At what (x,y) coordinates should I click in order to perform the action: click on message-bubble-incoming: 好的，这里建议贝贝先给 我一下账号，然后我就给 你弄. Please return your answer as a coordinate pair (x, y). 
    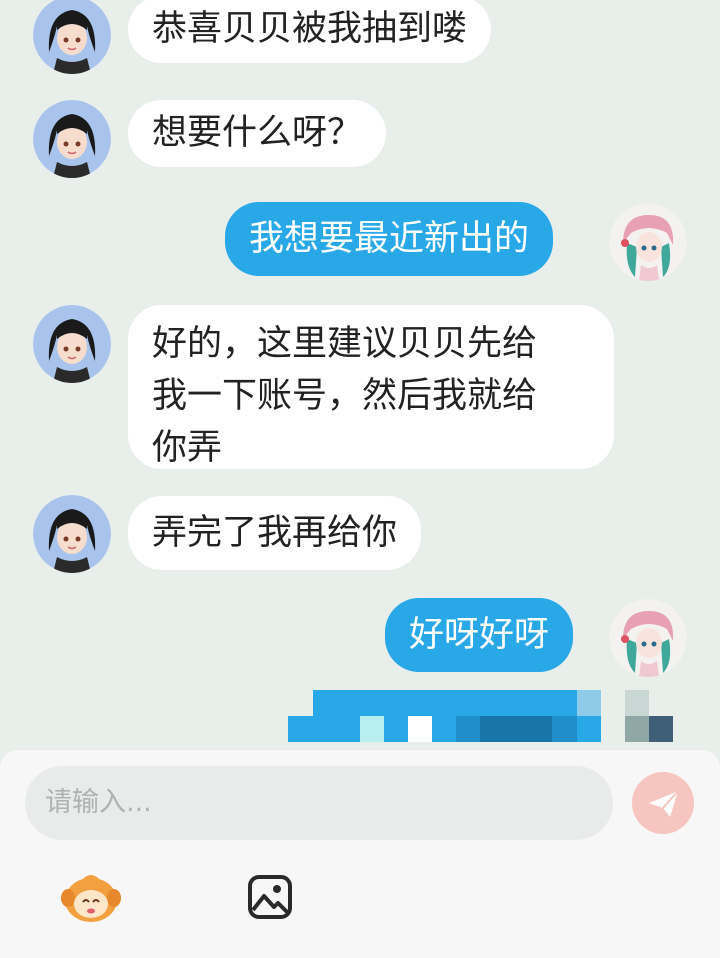
    Looking at the image, I should click on (371, 387).